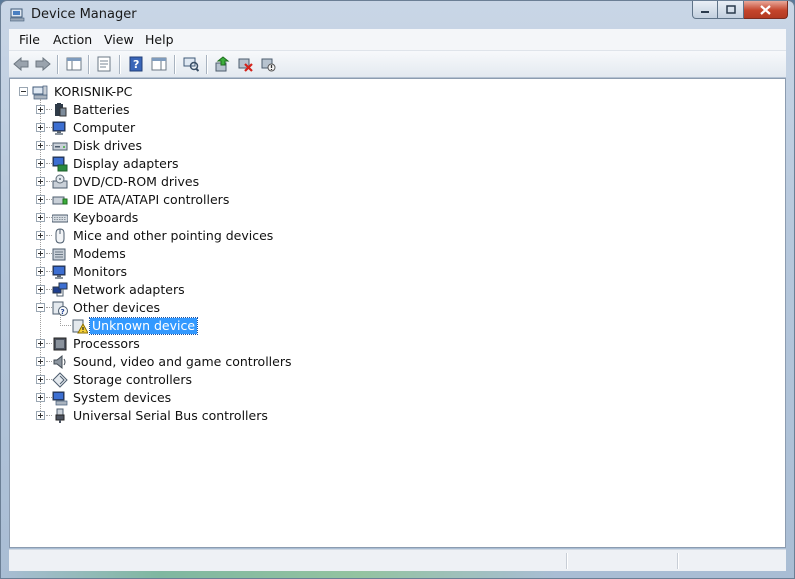  Describe the element at coordinates (182, 361) in the screenshot. I see `tree-item-label: Sound, video and game controllers` at that location.